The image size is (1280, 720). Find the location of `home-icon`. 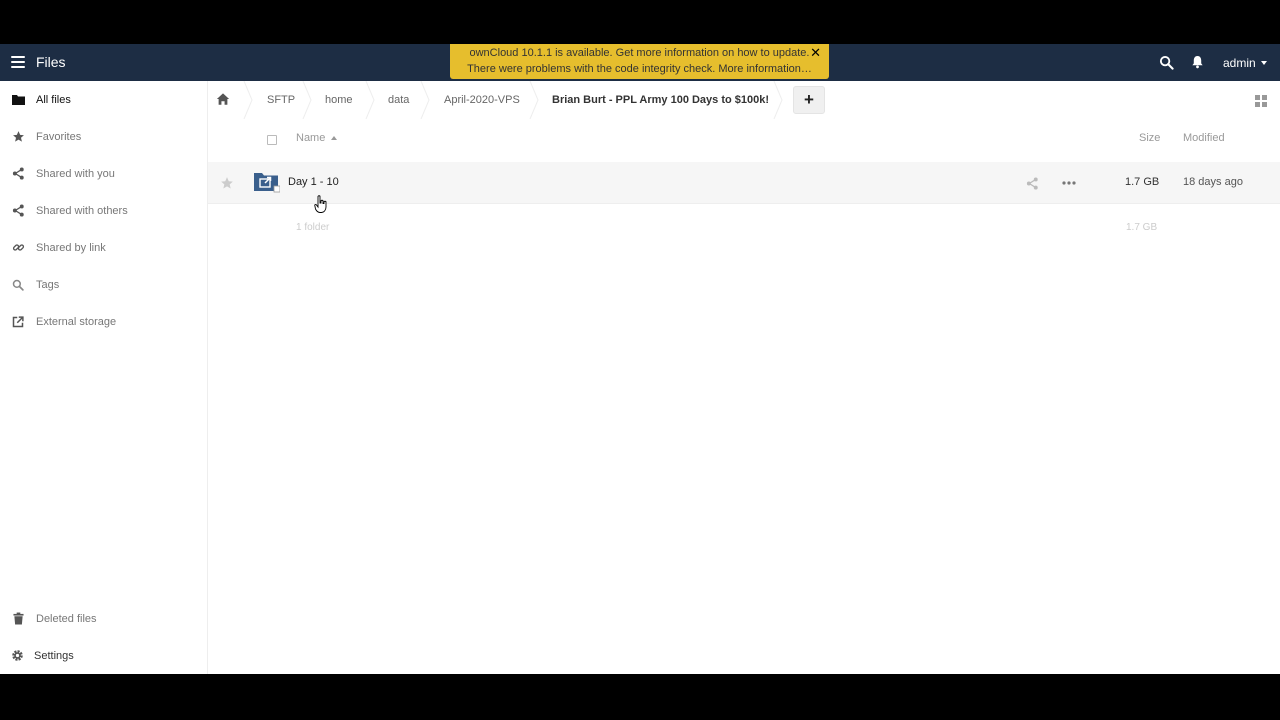

home-icon is located at coordinates (223, 99).